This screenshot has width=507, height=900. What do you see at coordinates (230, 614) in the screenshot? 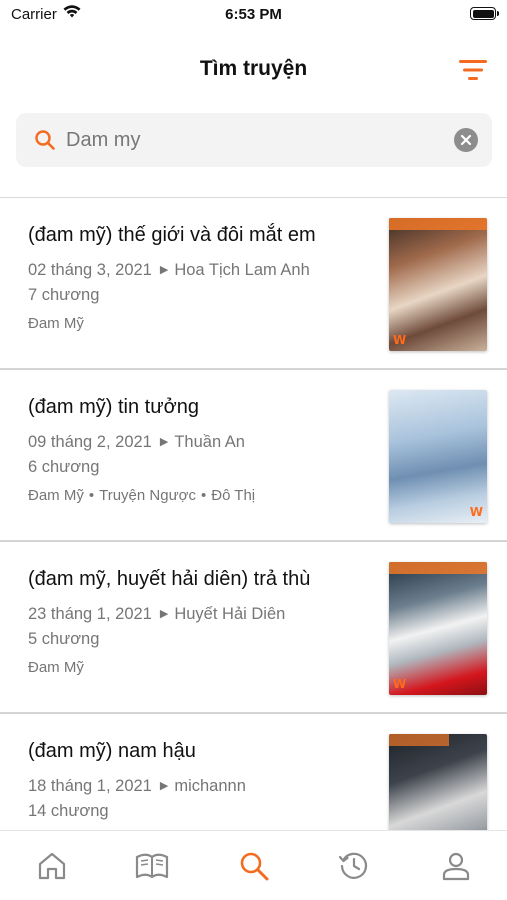
I see `story-author: Huyết Hải Diên` at bounding box center [230, 614].